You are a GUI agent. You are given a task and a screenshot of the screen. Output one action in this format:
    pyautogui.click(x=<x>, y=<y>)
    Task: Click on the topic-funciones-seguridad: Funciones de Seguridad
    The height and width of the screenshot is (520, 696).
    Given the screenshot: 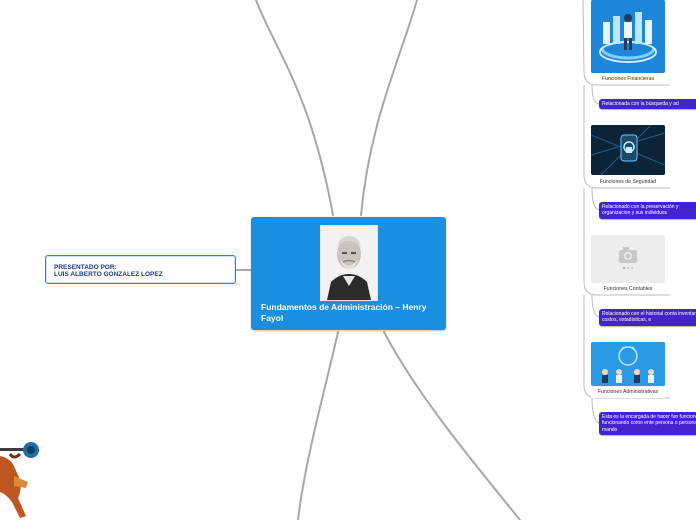 What is the action you would take?
    pyautogui.click(x=628, y=156)
    